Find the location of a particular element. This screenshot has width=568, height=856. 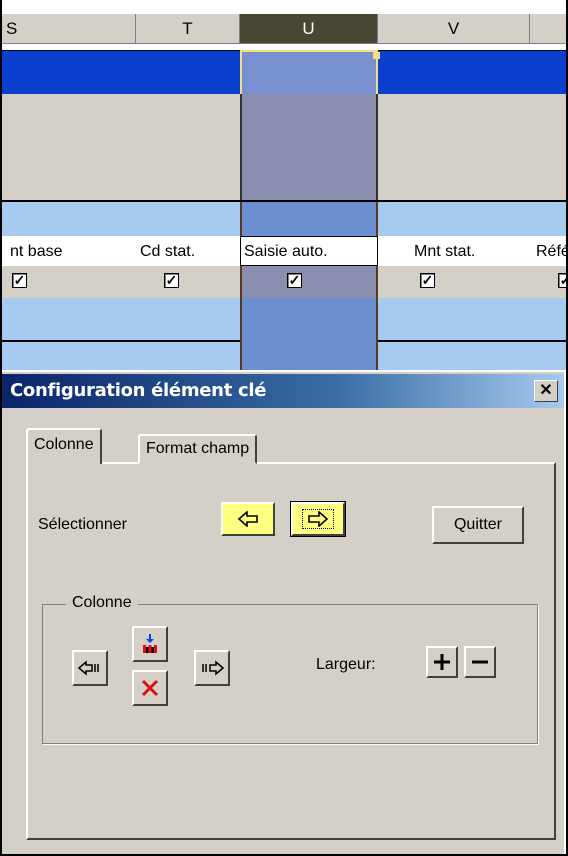

field-label: Réfé is located at coordinates (552, 251).